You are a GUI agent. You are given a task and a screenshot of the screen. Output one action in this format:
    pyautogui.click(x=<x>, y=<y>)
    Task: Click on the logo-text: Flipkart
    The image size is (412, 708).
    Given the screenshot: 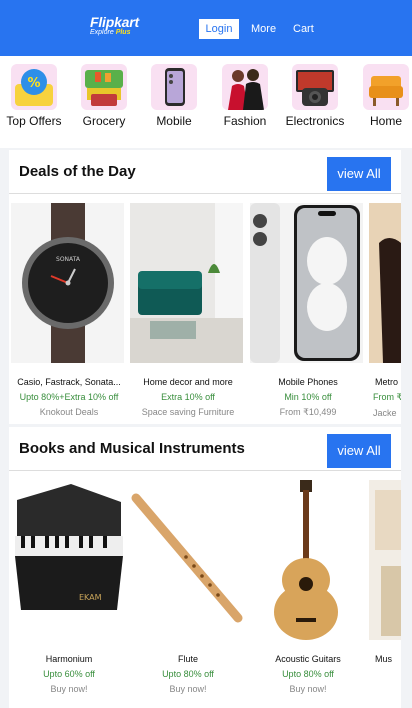 What is the action you would take?
    pyautogui.click(x=114, y=22)
    